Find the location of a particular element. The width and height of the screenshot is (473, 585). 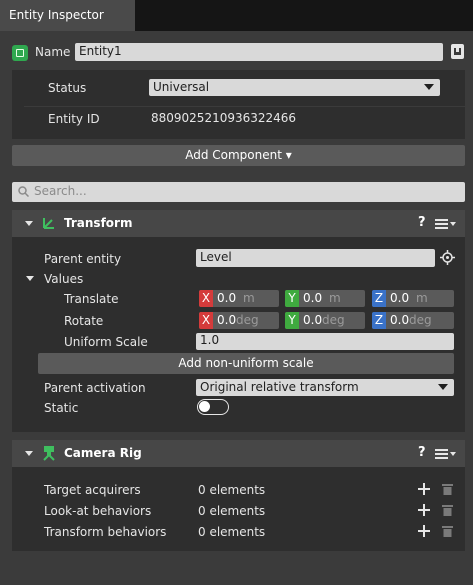

transform-header: Transform ? is located at coordinates (238, 223).